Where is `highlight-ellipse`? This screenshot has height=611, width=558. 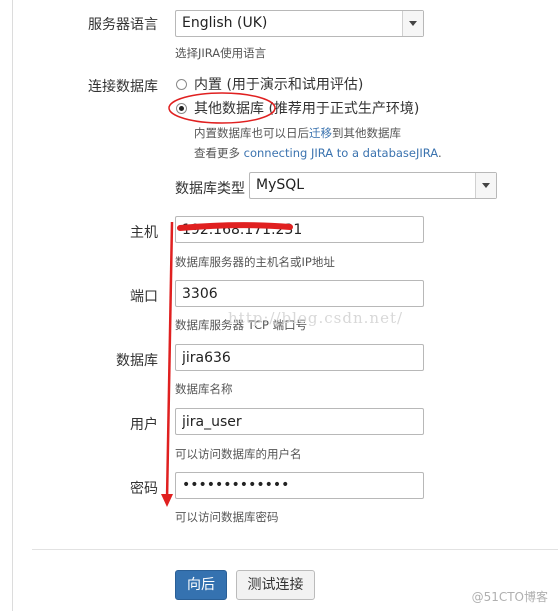
highlight-ellipse is located at coordinates (222, 108).